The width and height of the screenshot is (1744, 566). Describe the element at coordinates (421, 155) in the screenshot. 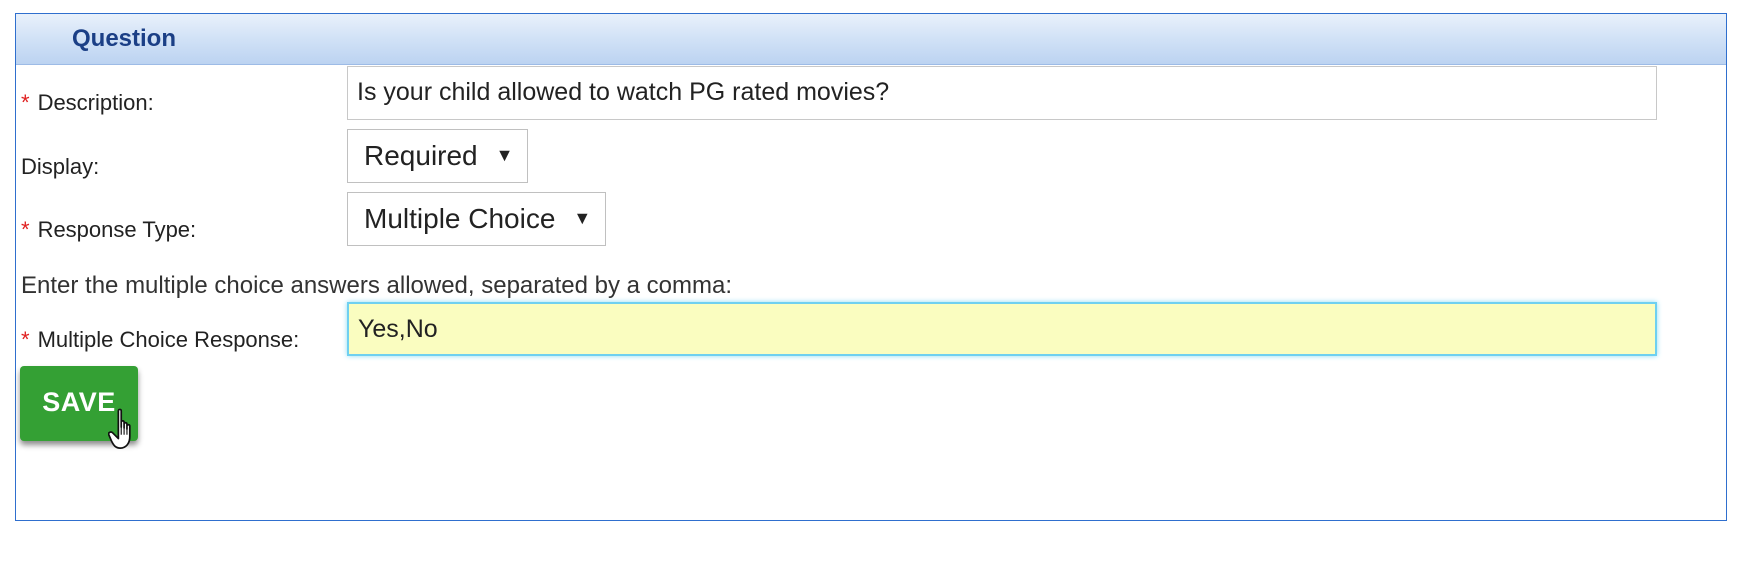

I see `display-select-value: Required` at that location.